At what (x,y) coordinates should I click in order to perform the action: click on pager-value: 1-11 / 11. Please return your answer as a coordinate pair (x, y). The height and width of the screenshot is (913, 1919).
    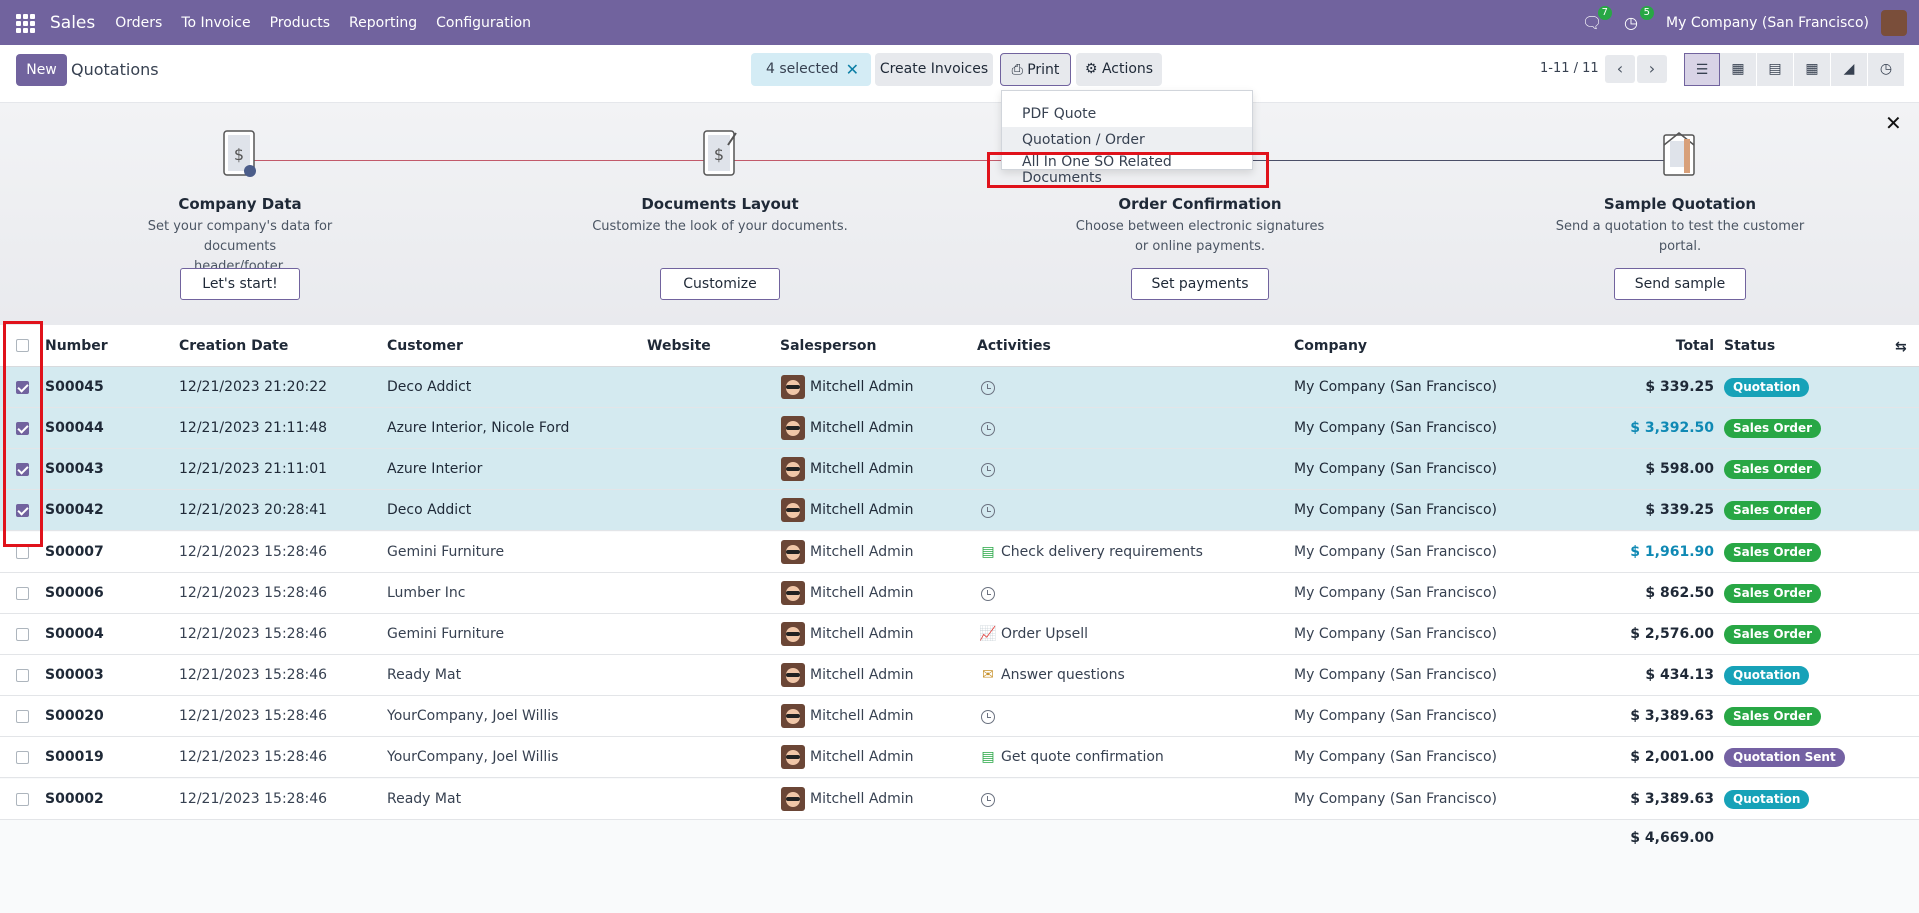
    Looking at the image, I should click on (1569, 68).